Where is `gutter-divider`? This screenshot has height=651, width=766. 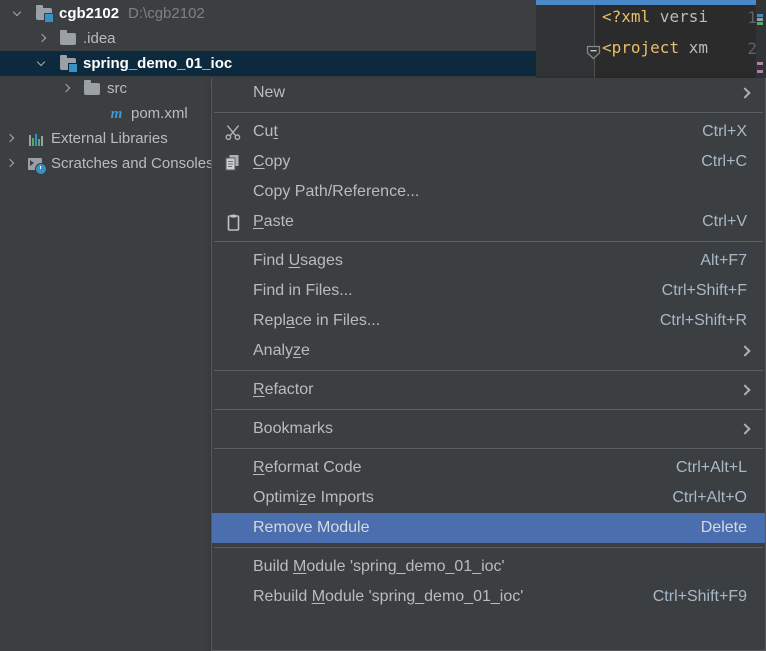 gutter-divider is located at coordinates (594, 42).